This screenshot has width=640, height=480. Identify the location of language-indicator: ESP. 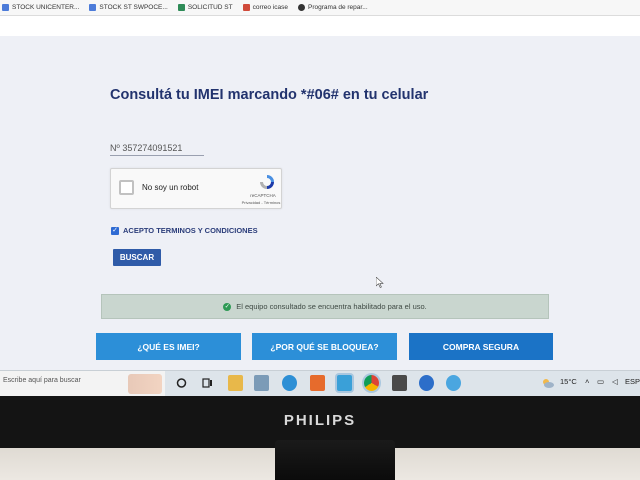
(632, 381).